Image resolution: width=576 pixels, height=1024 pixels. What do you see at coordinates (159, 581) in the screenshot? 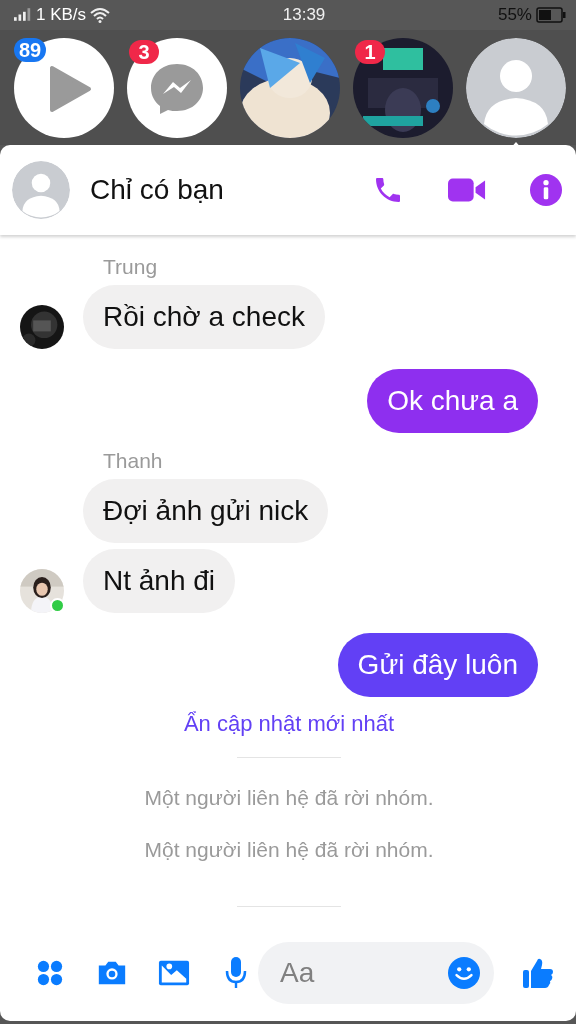
I see `message-bubble: Nt ảnh đi` at bounding box center [159, 581].